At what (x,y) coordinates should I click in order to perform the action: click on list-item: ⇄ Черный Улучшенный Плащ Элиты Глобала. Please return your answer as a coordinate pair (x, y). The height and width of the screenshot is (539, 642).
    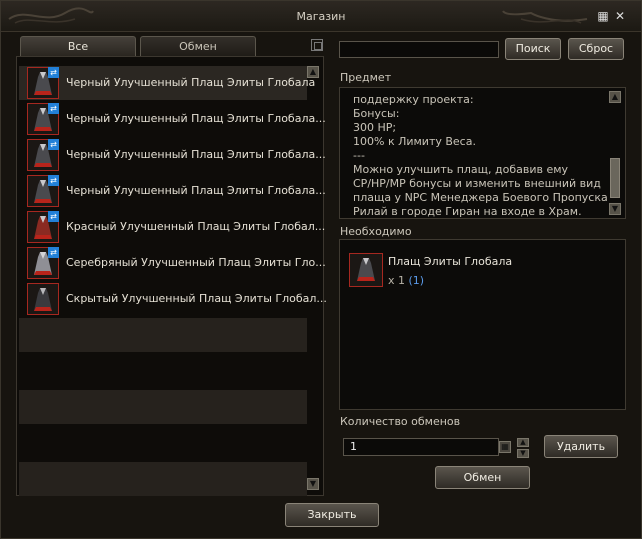
    Looking at the image, I should click on (167, 83).